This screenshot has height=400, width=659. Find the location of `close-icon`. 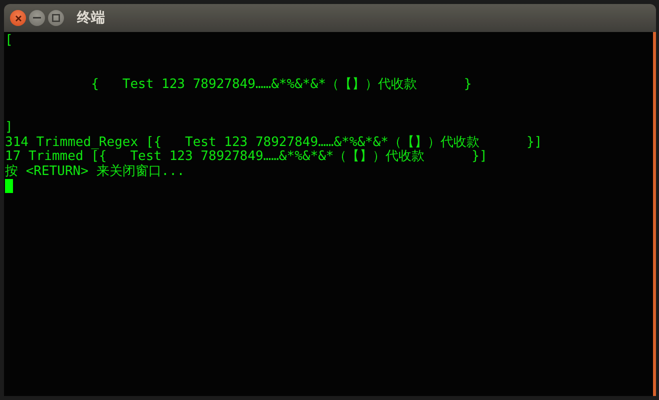

close-icon is located at coordinates (18, 18).